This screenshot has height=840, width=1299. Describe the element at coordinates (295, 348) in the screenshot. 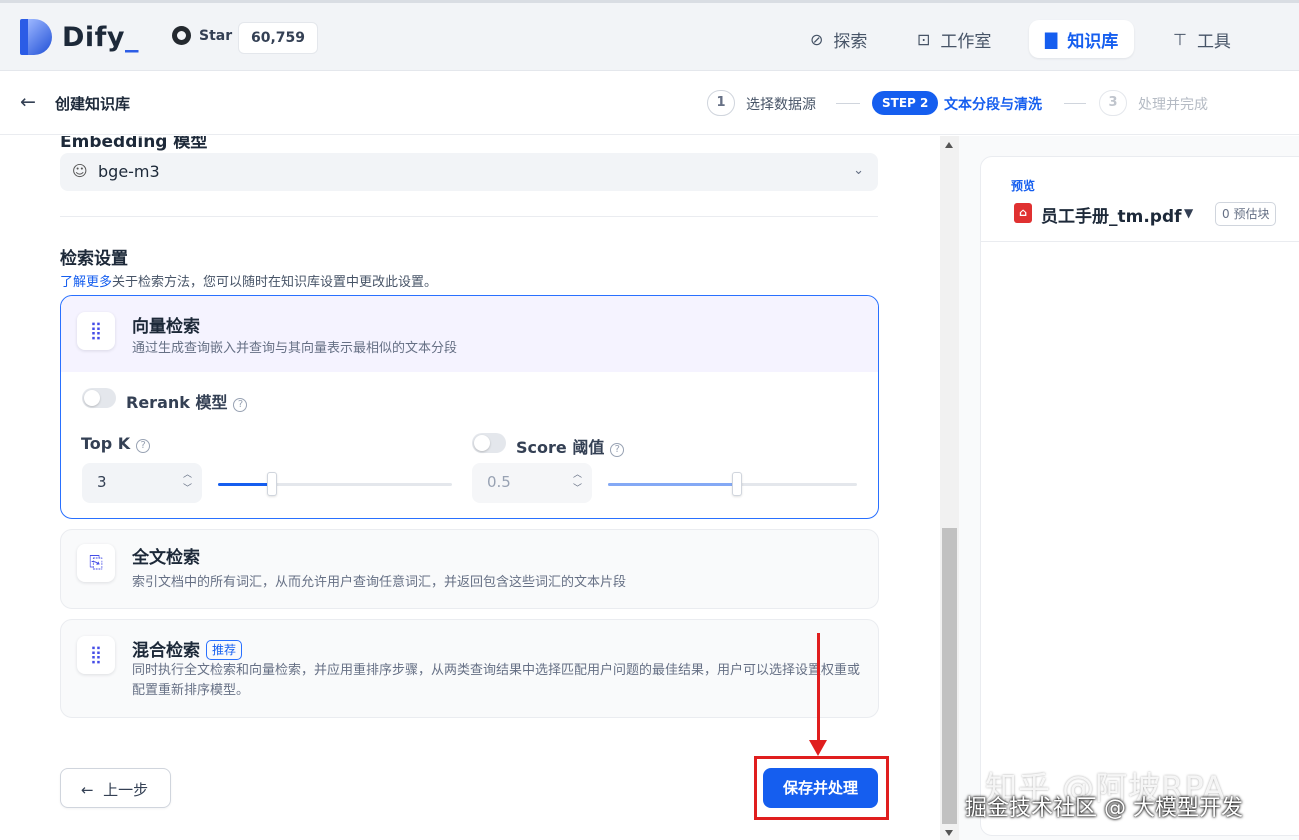

I see `vector-search-desc: 通过生成查询嵌入并查询与其向量表示最相似的文本分段` at that location.